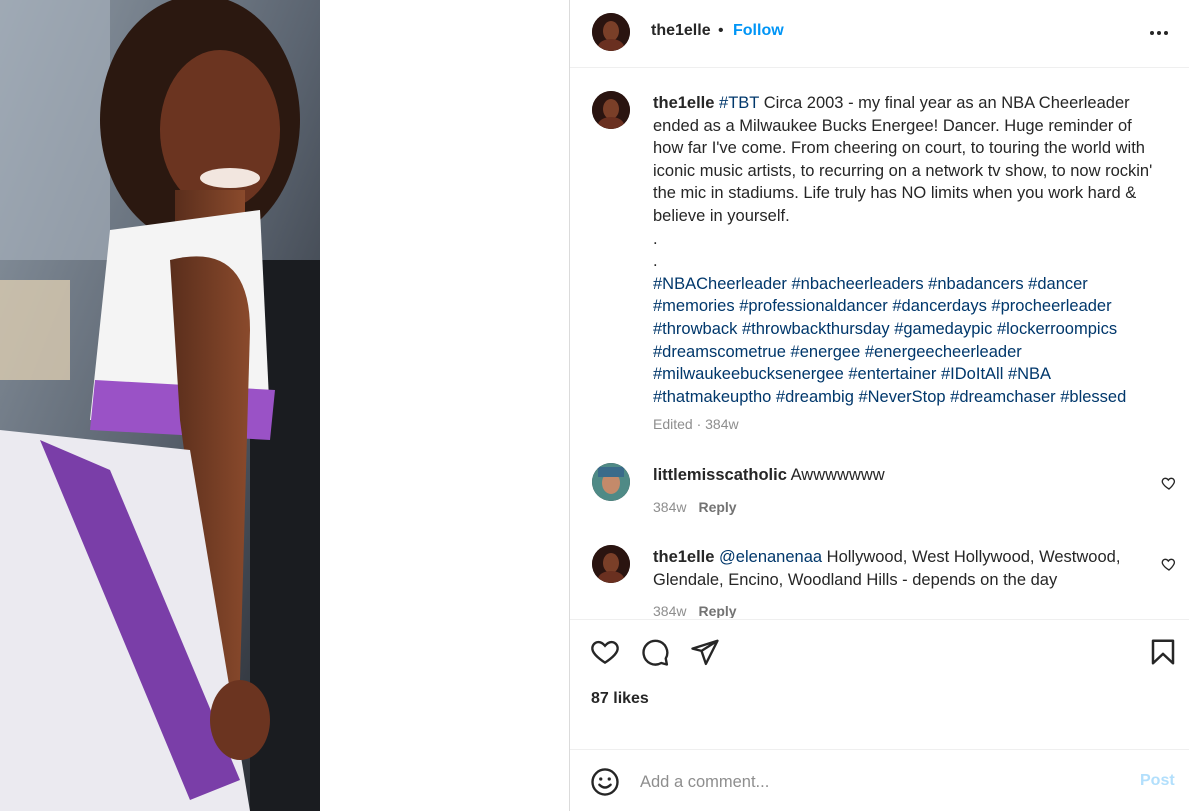  Describe the element at coordinates (758, 31) in the screenshot. I see `follow-button: Follow` at that location.